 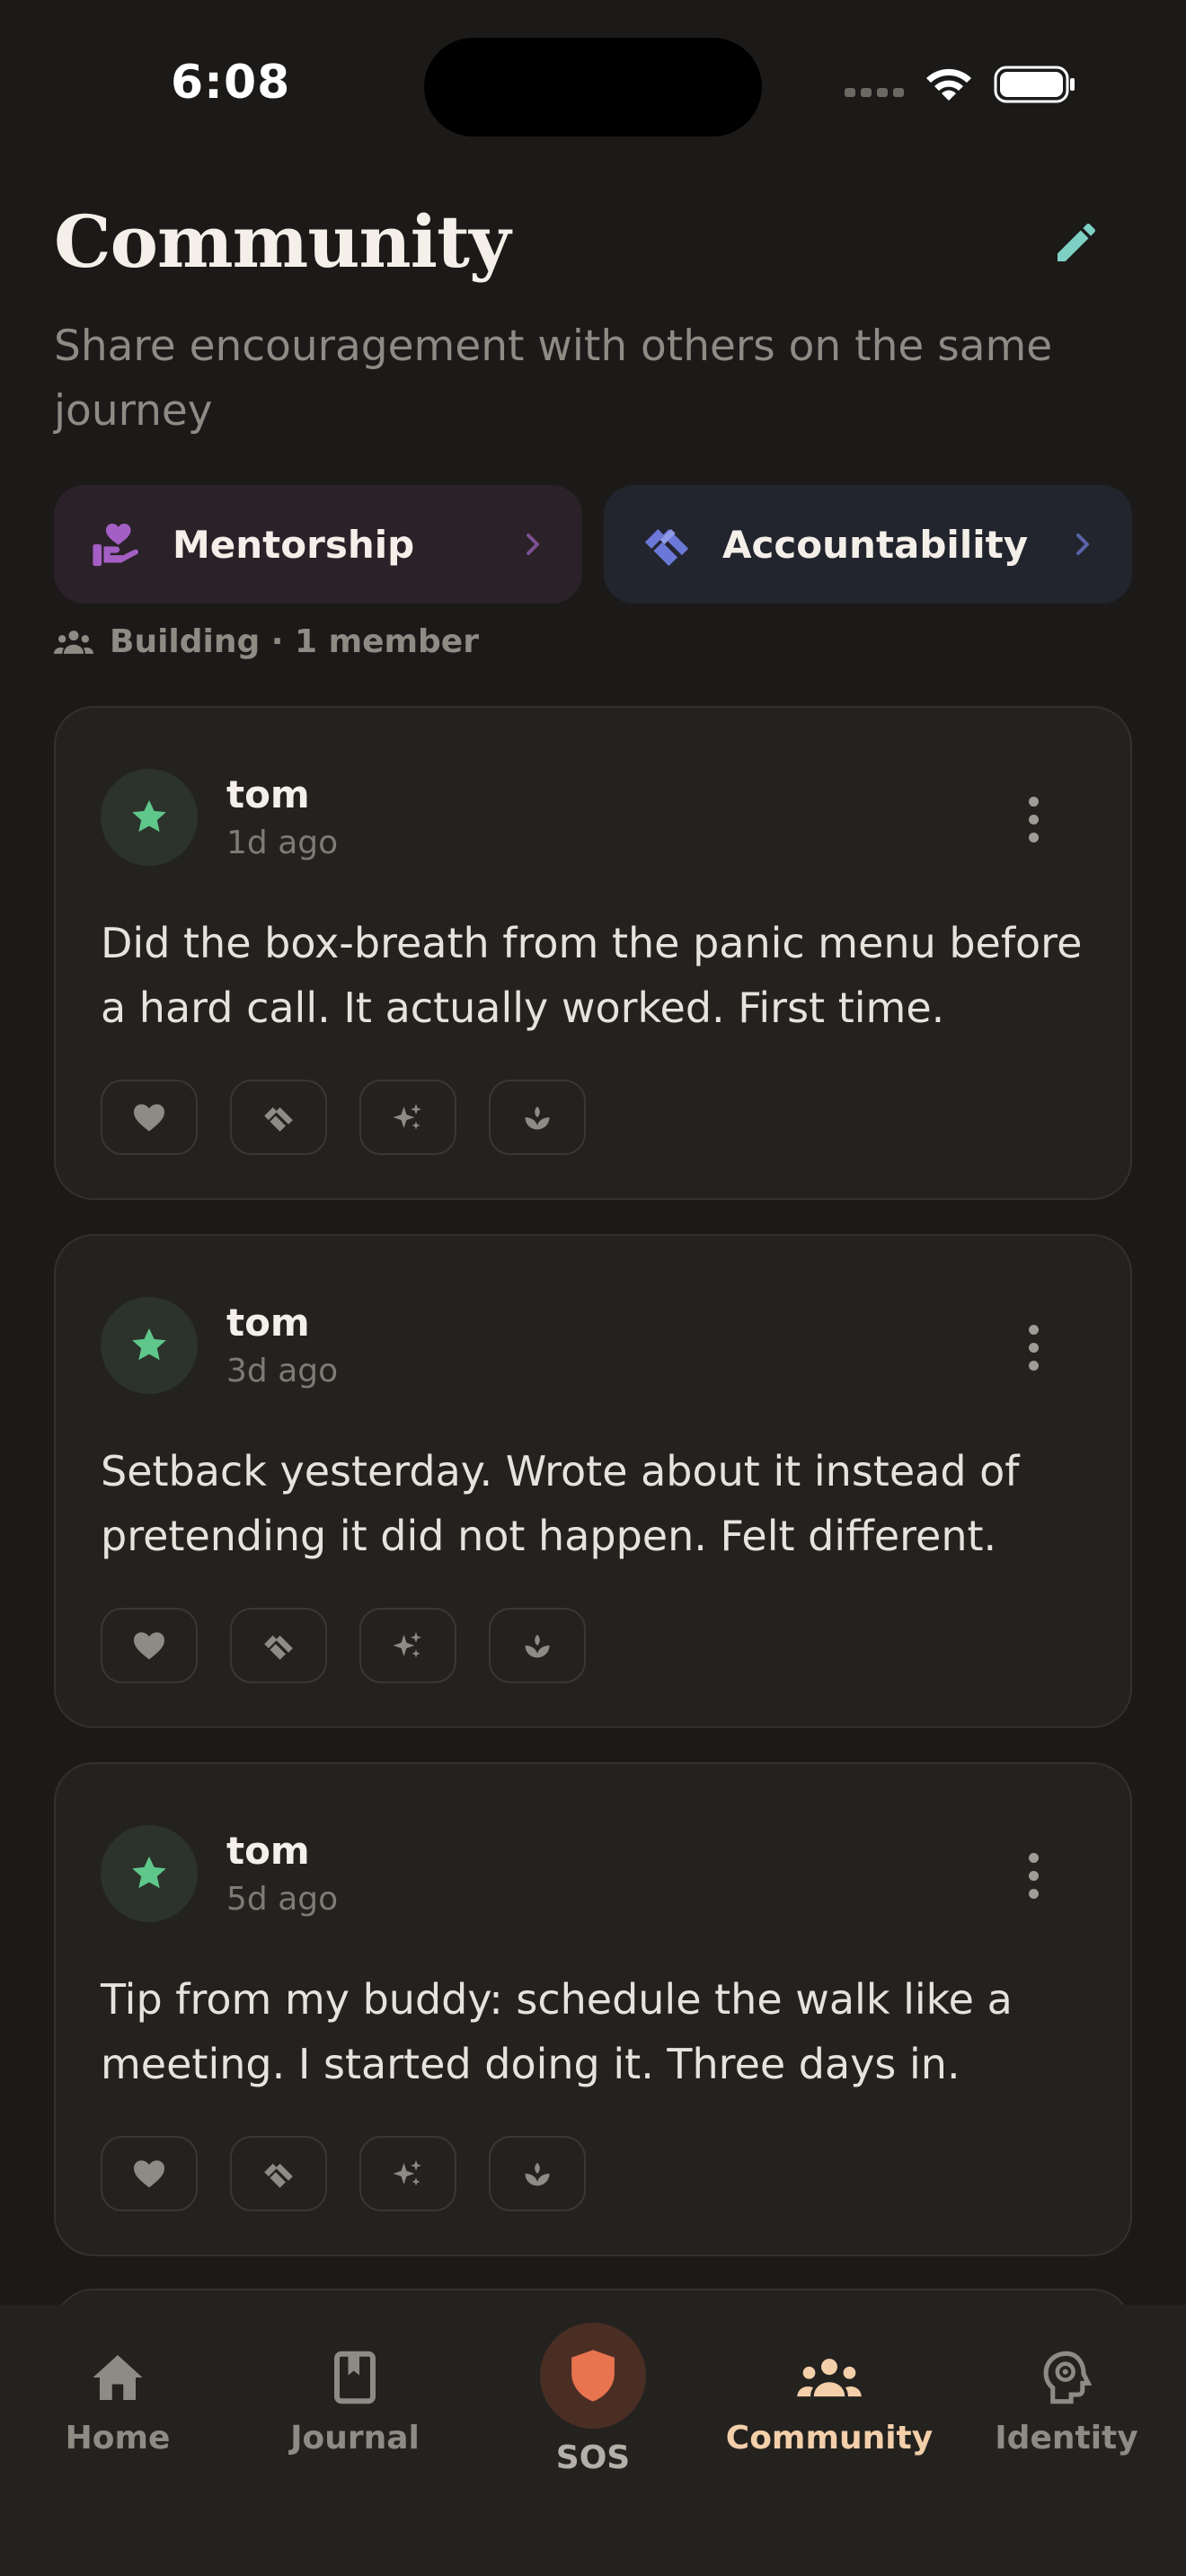 I want to click on tab-community-label: Community, so click(x=829, y=2438).